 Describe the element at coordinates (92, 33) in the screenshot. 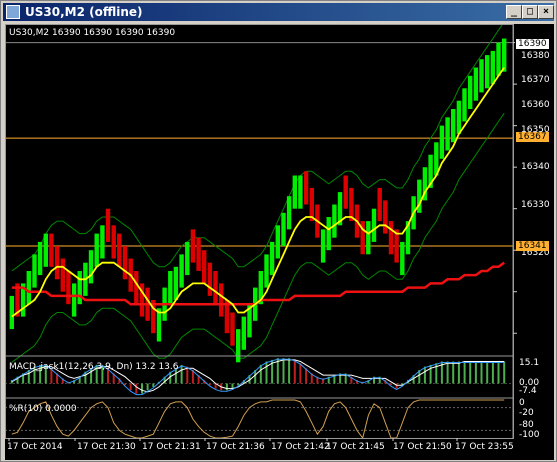

I see `main-chart-header: US30,M2 16390 16390 16390 16390` at that location.